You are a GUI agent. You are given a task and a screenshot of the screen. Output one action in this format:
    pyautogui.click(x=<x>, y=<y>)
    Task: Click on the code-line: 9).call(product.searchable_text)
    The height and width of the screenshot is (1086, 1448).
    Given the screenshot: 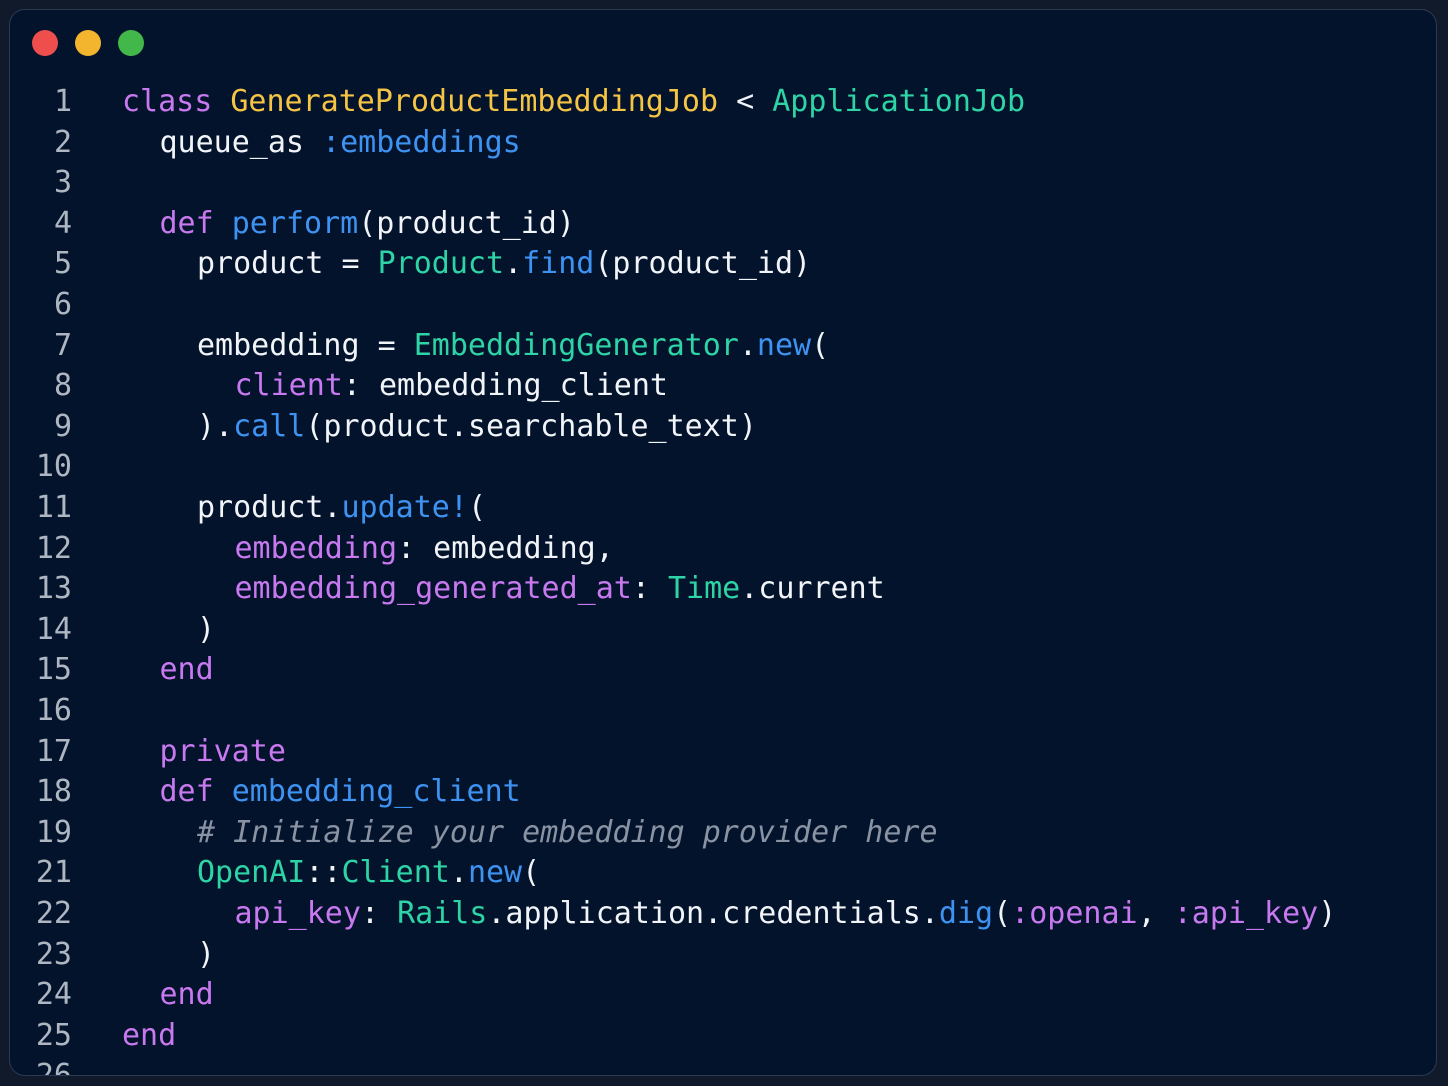 What is the action you would take?
    pyautogui.click(x=723, y=427)
    